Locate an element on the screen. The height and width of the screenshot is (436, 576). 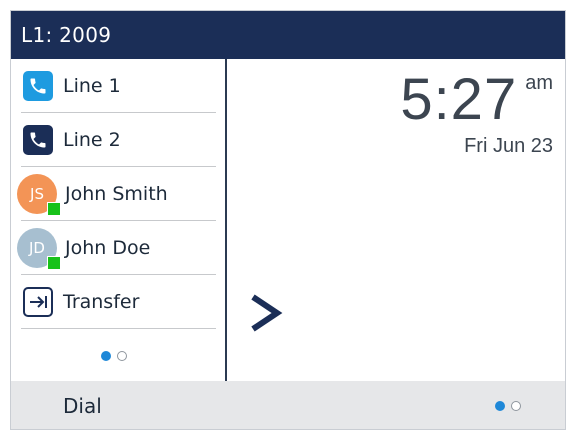
status-header: L1: 2009 is located at coordinates (288, 35).